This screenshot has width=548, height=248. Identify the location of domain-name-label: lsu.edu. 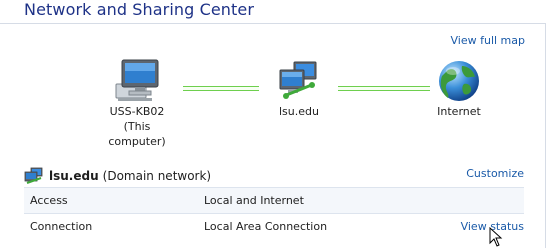
(299, 111).